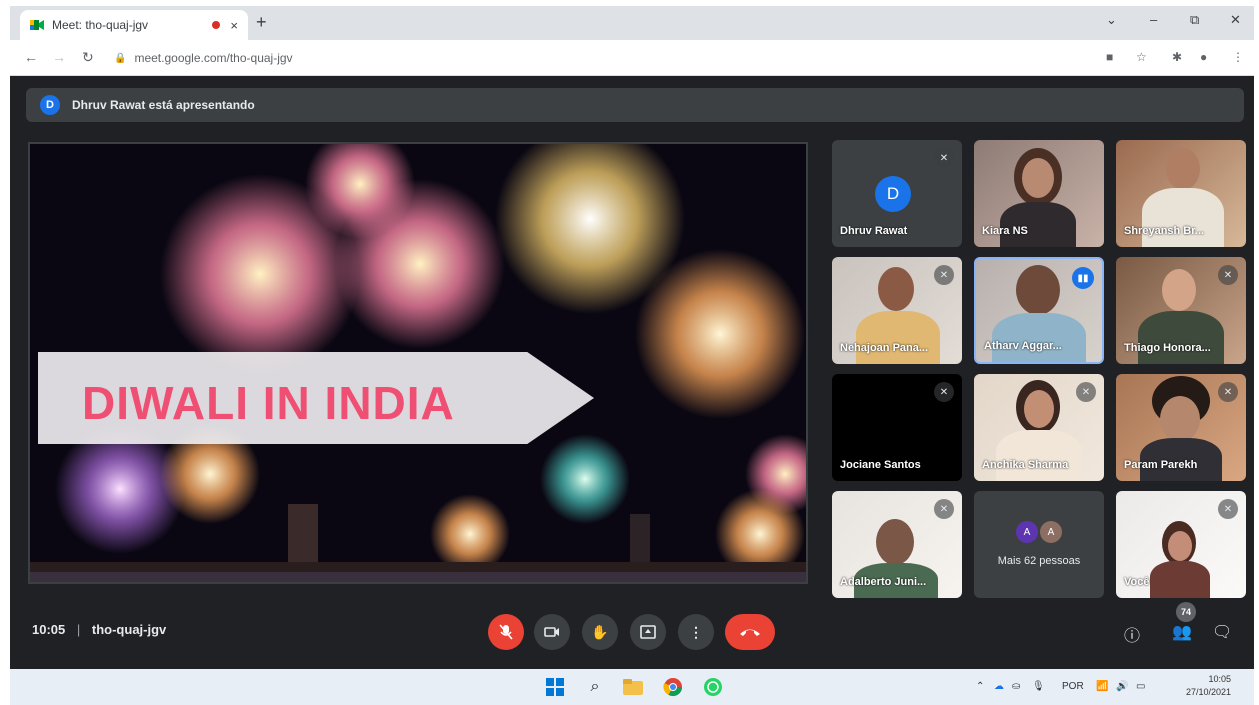 The width and height of the screenshot is (1259, 705). I want to click on restore-button: ⧉, so click(1194, 20).